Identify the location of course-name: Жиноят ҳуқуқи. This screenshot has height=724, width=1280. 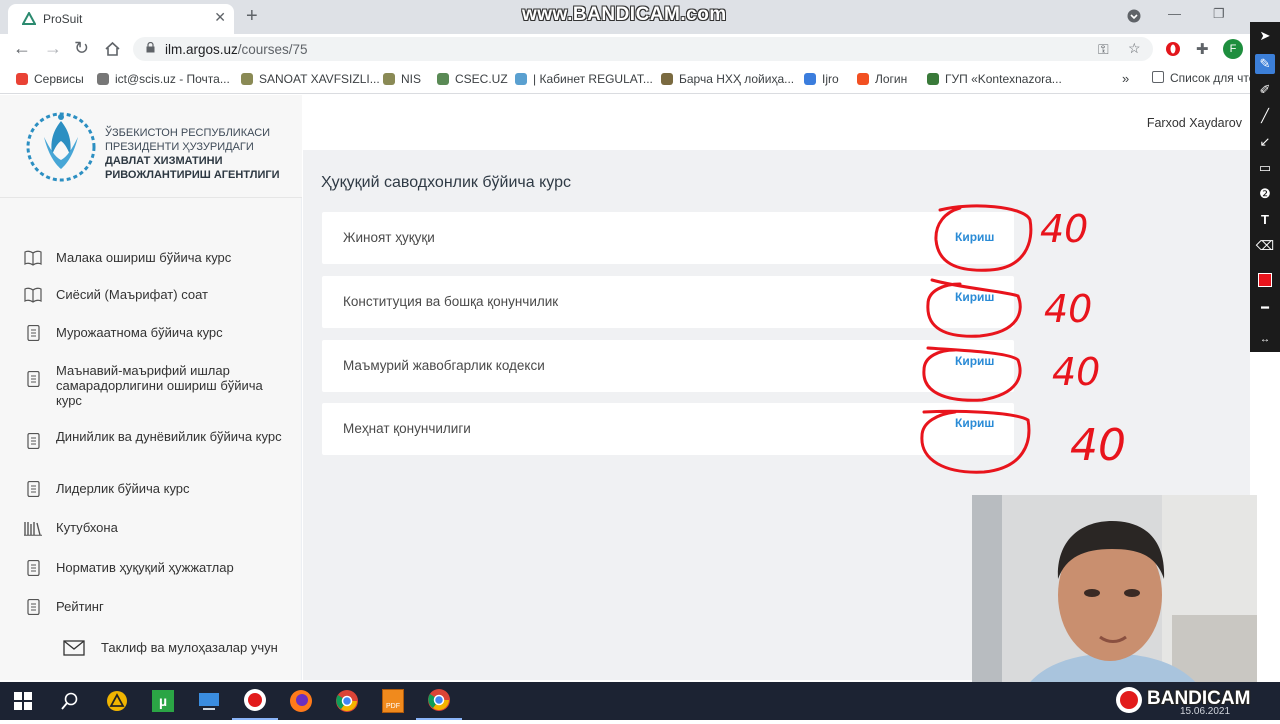
(389, 237).